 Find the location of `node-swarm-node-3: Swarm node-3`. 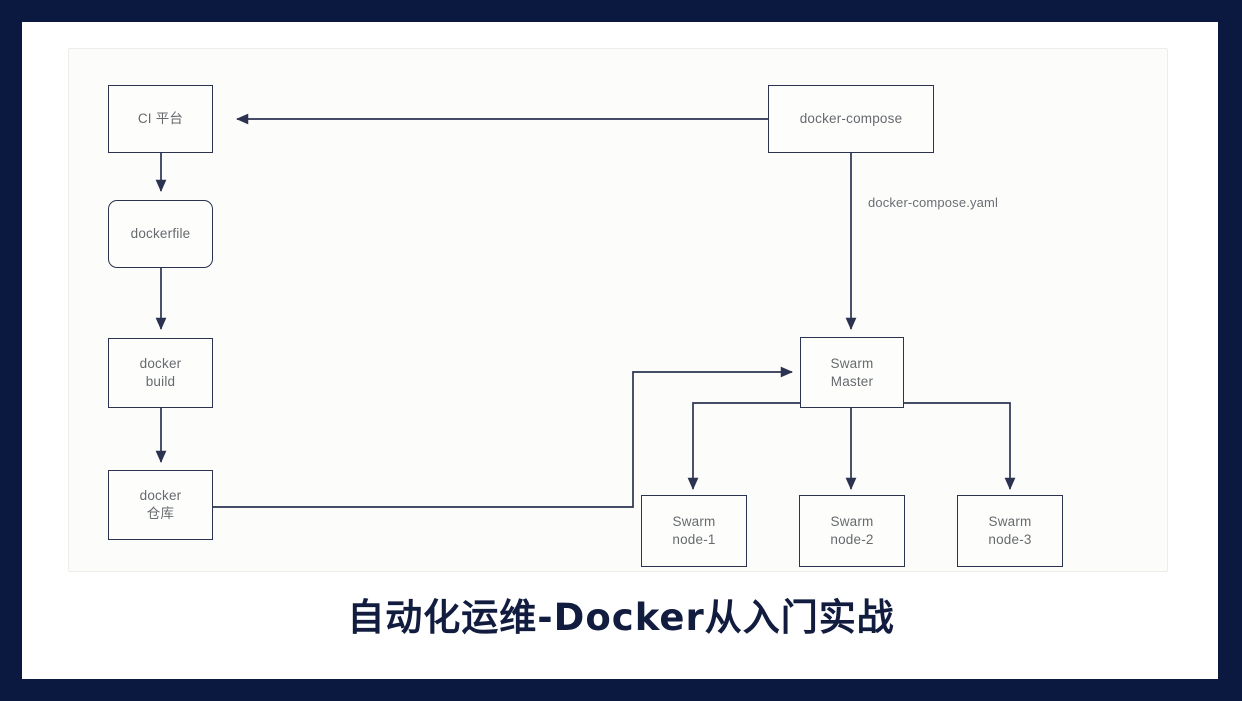

node-swarm-node-3: Swarm node-3 is located at coordinates (1010, 531).